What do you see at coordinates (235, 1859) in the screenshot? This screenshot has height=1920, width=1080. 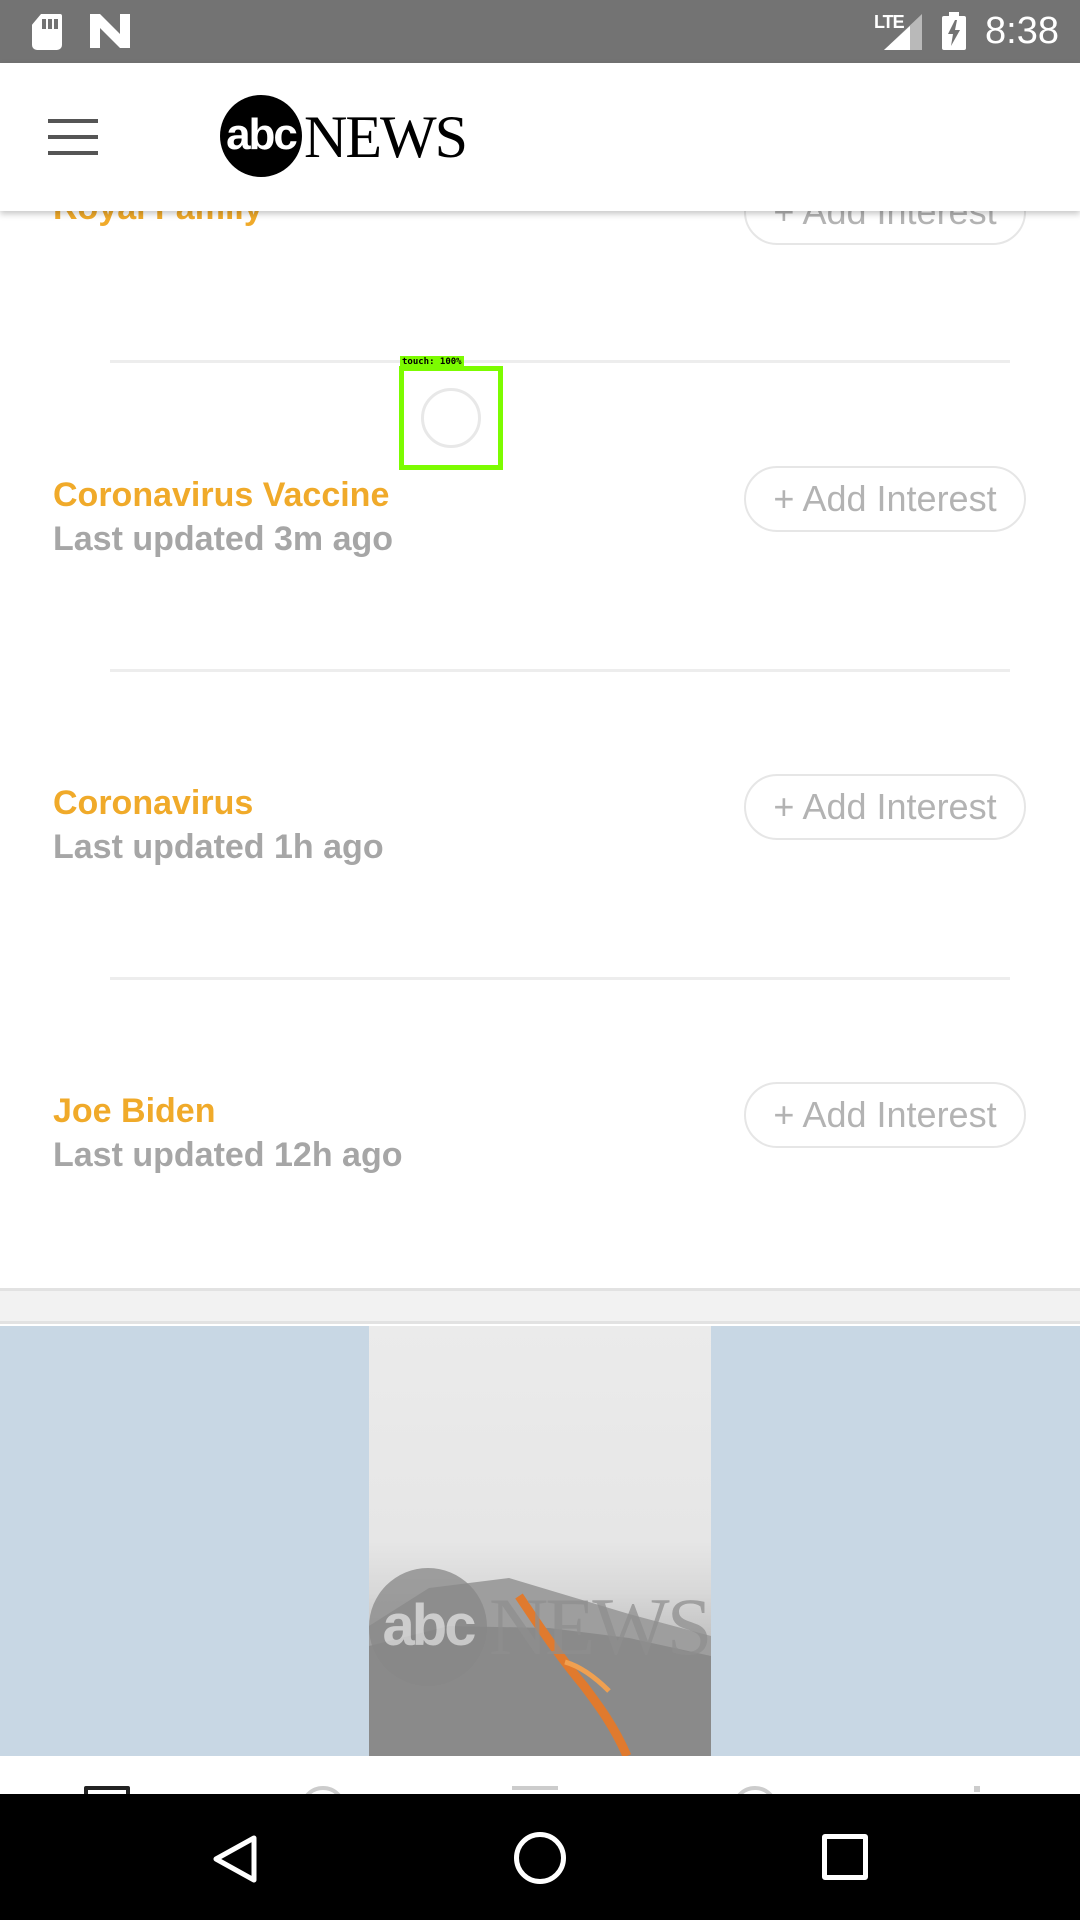 I see `back-icon` at bounding box center [235, 1859].